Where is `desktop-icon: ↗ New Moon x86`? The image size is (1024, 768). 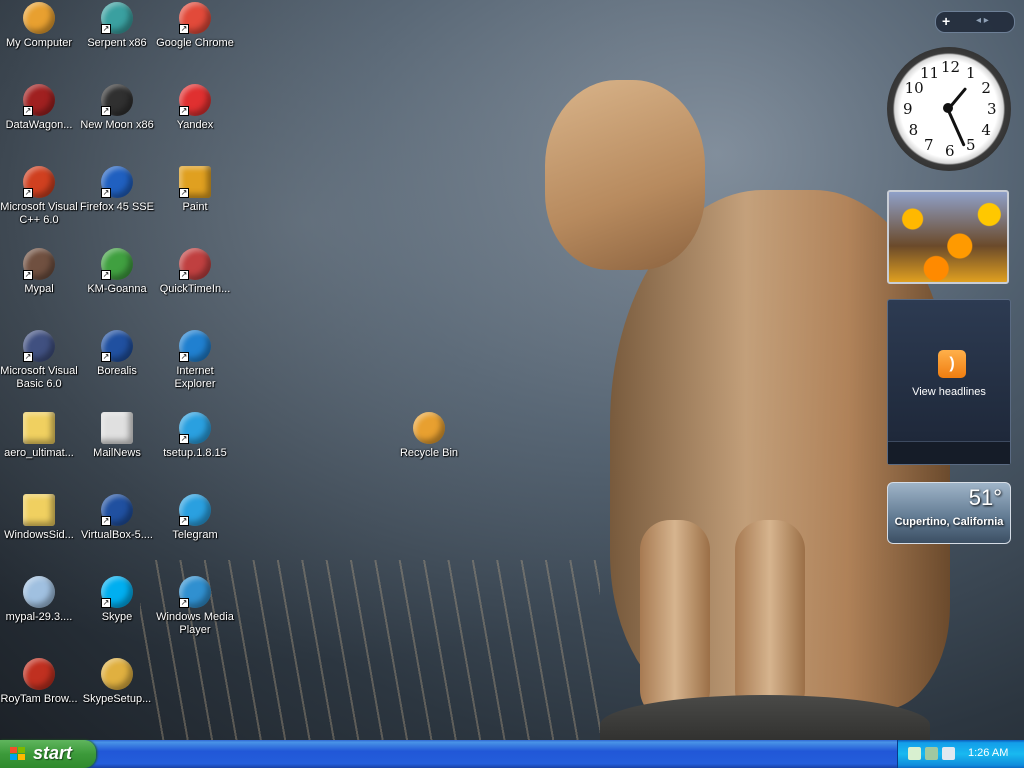
desktop-icon: ↗ New Moon x86 is located at coordinates (117, 108).